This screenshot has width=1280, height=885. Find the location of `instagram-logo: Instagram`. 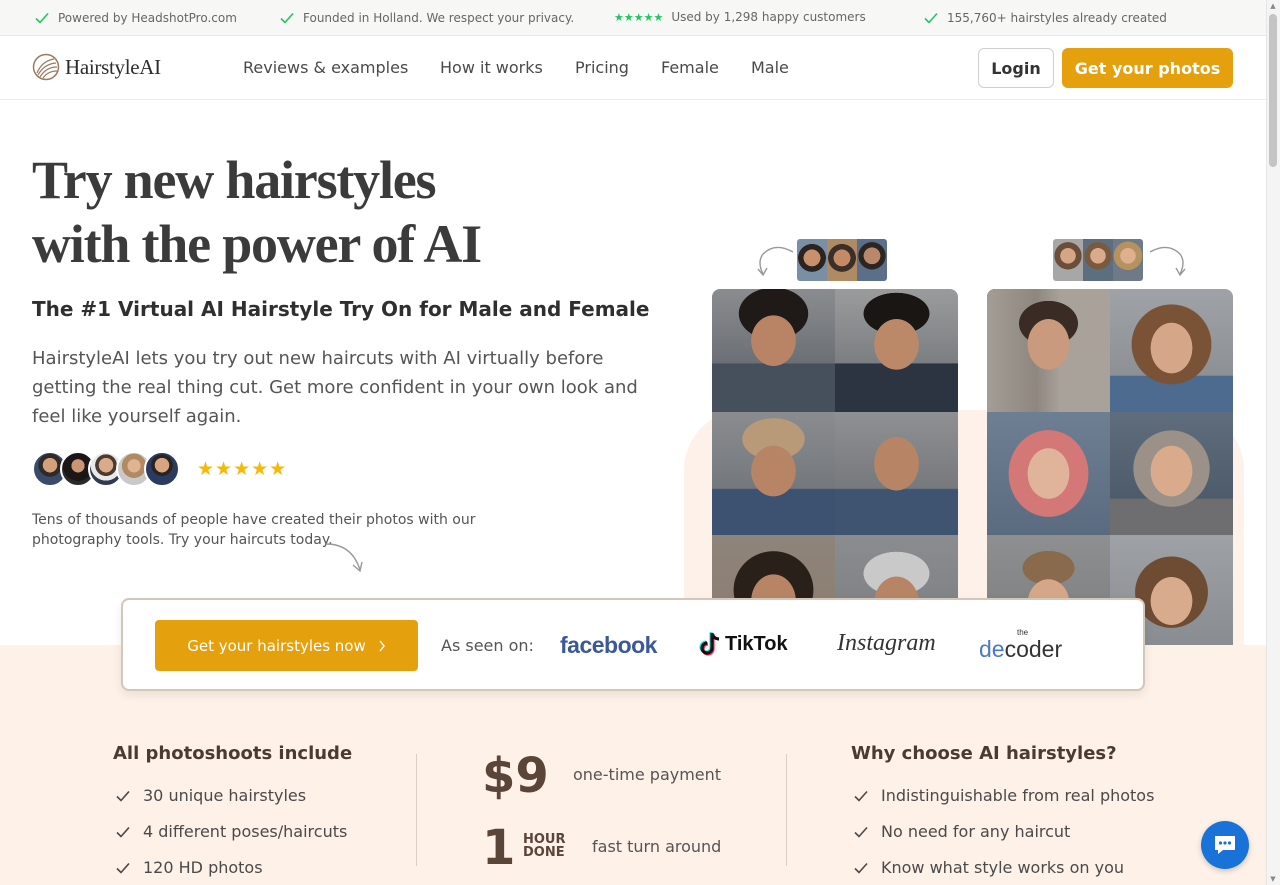

instagram-logo: Instagram is located at coordinates (886, 643).